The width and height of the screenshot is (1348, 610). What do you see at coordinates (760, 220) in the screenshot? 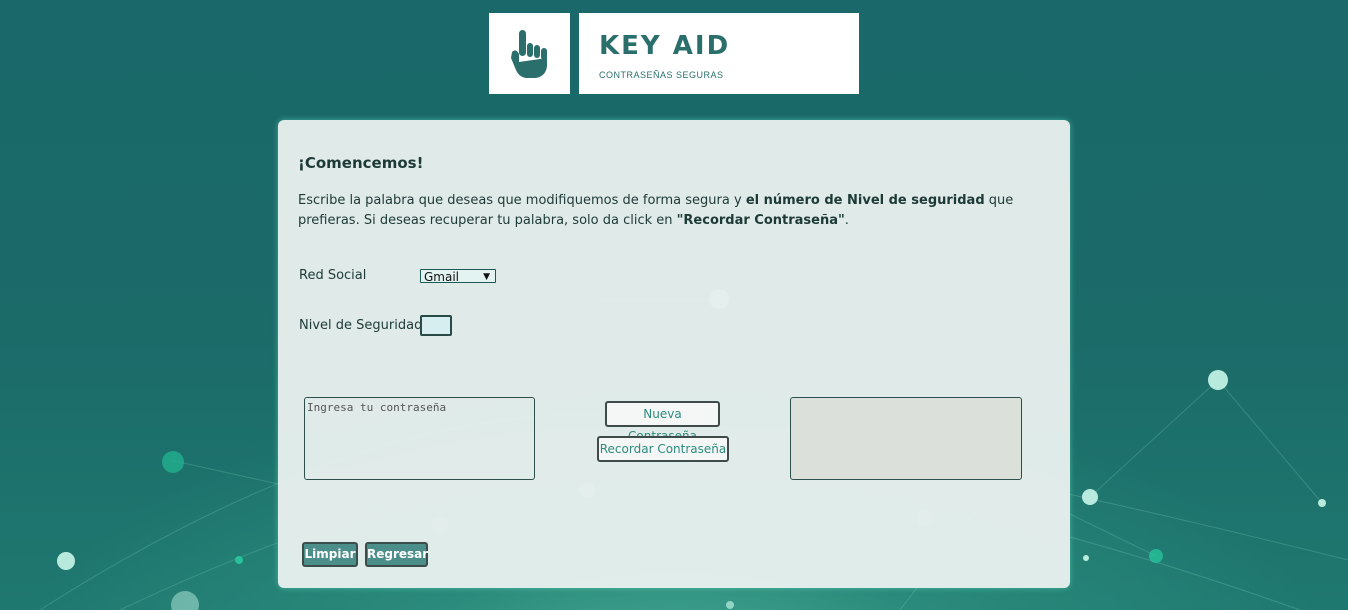
I see `intro-bold-2: "Recordar Contraseña"` at bounding box center [760, 220].